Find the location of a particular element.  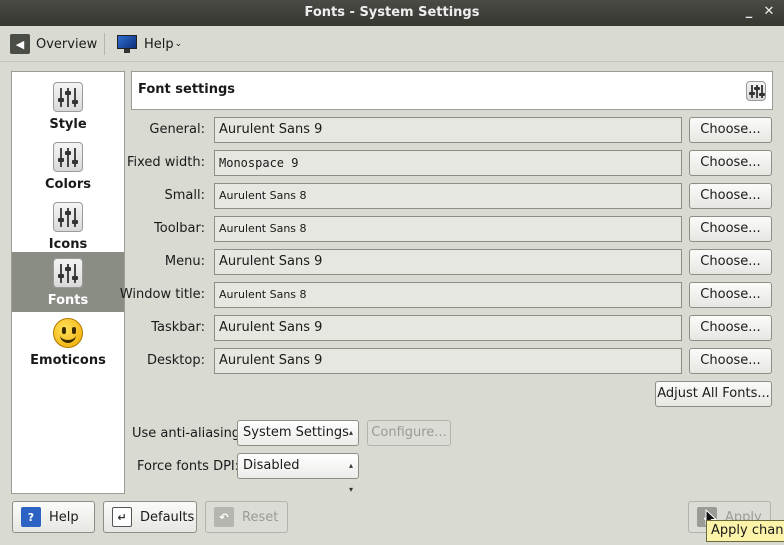

sidebar-item-label: Style is located at coordinates (68, 124).